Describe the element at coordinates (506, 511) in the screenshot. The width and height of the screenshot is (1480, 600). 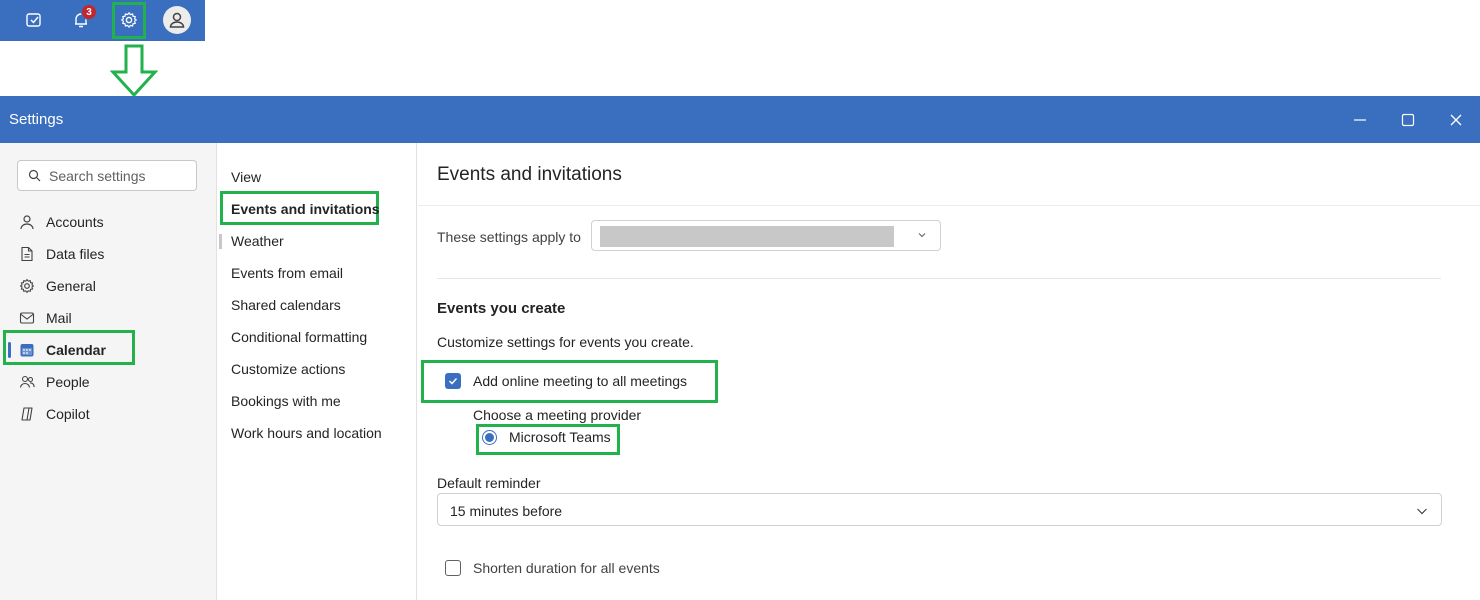
I see `reminder-value: 15 minutes before` at that location.